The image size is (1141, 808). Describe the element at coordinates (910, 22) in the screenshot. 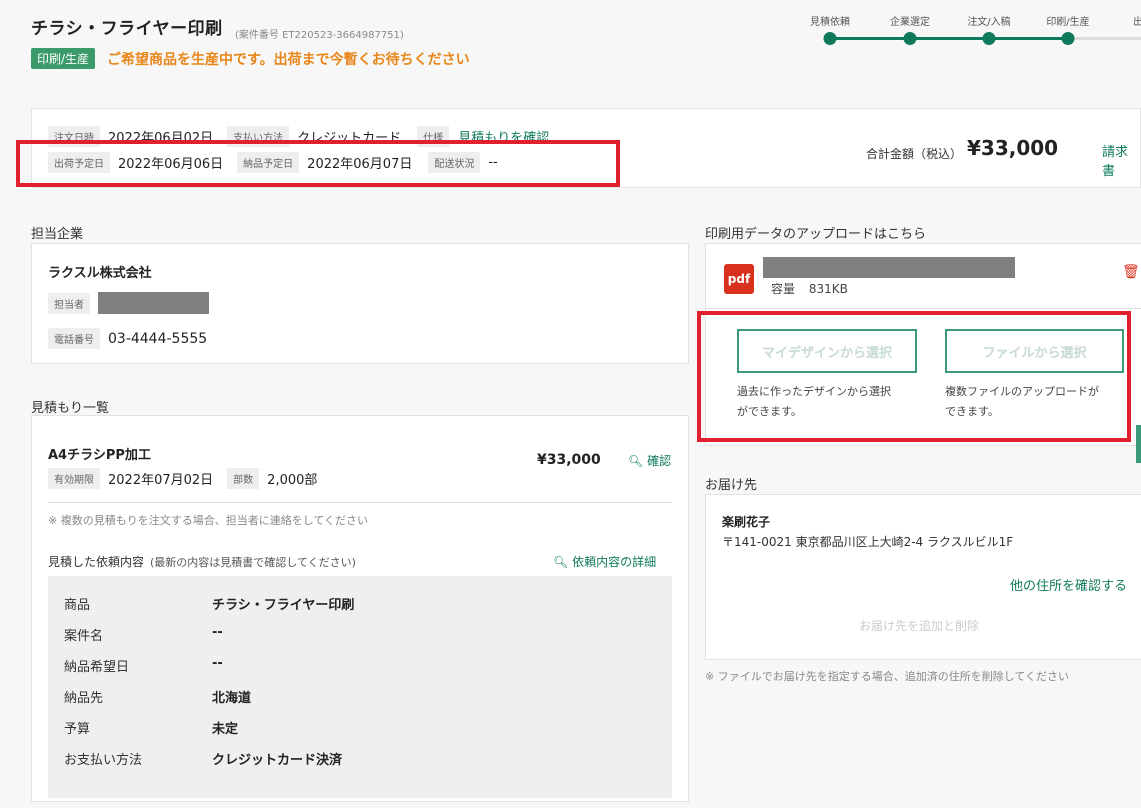

I see `step-label: 企業選定` at that location.